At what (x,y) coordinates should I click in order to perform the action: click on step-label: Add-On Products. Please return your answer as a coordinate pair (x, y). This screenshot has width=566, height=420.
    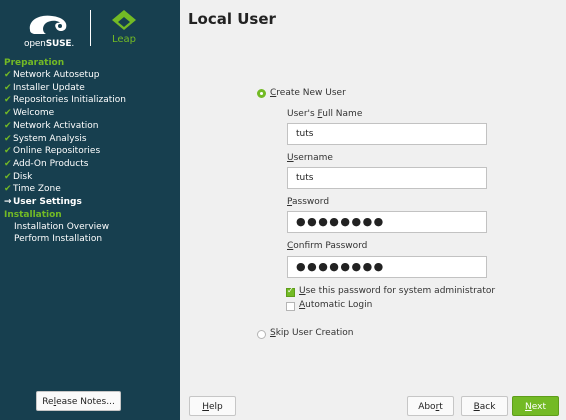
    Looking at the image, I should click on (51, 163).